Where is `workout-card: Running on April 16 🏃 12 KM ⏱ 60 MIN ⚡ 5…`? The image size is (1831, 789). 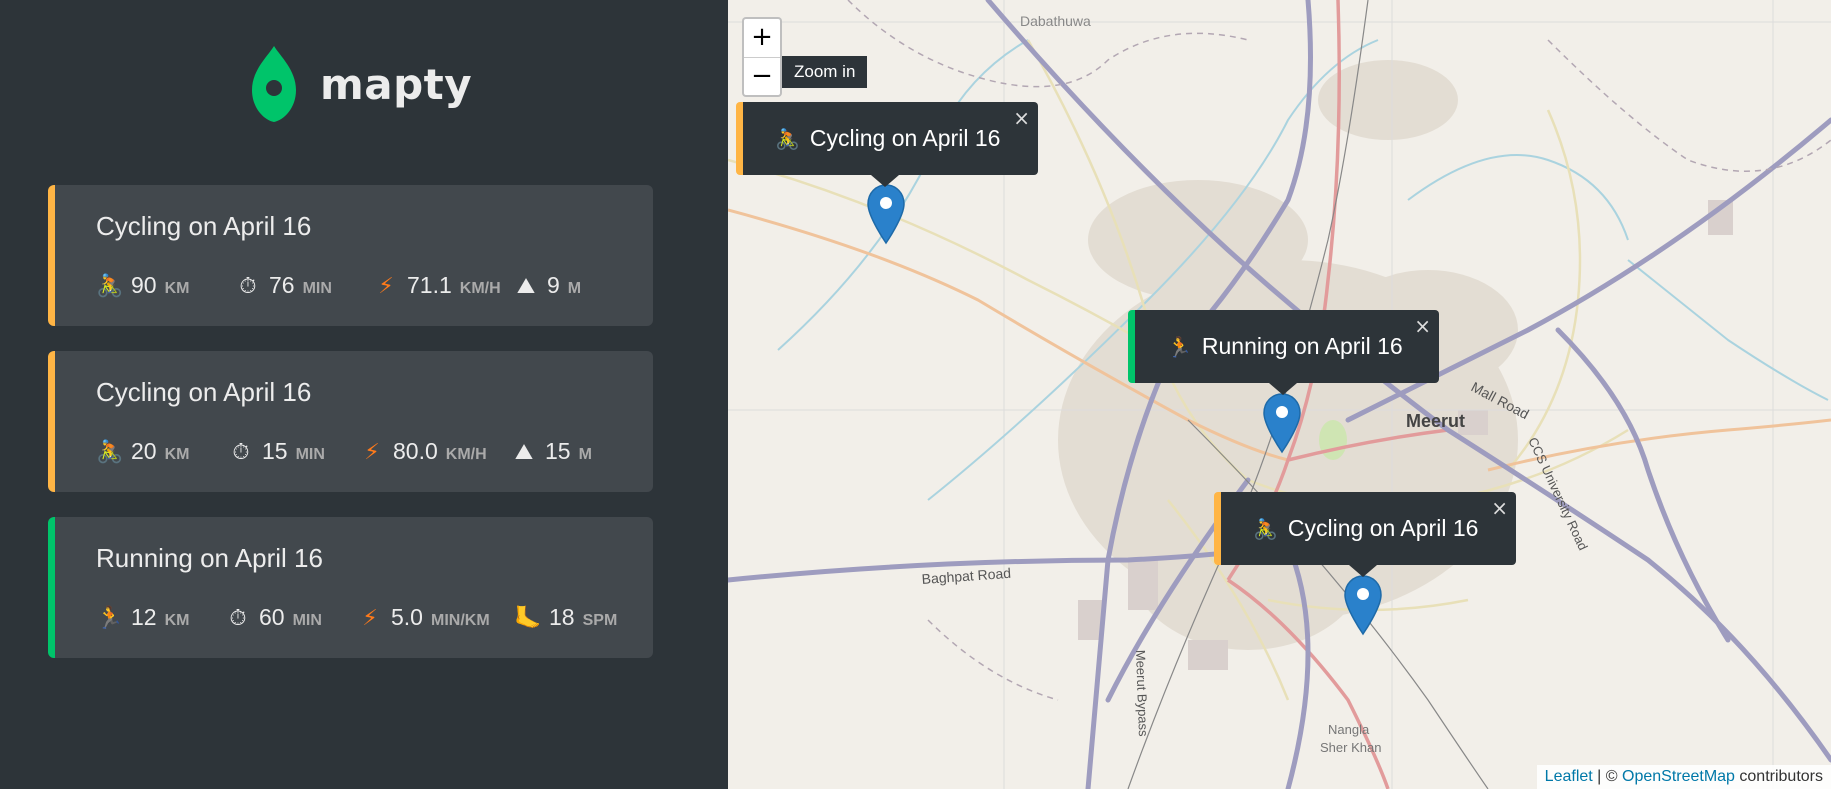
workout-card: Running on April 16 🏃 12 KM ⏱ 60 MIN ⚡ 5… is located at coordinates (350, 587).